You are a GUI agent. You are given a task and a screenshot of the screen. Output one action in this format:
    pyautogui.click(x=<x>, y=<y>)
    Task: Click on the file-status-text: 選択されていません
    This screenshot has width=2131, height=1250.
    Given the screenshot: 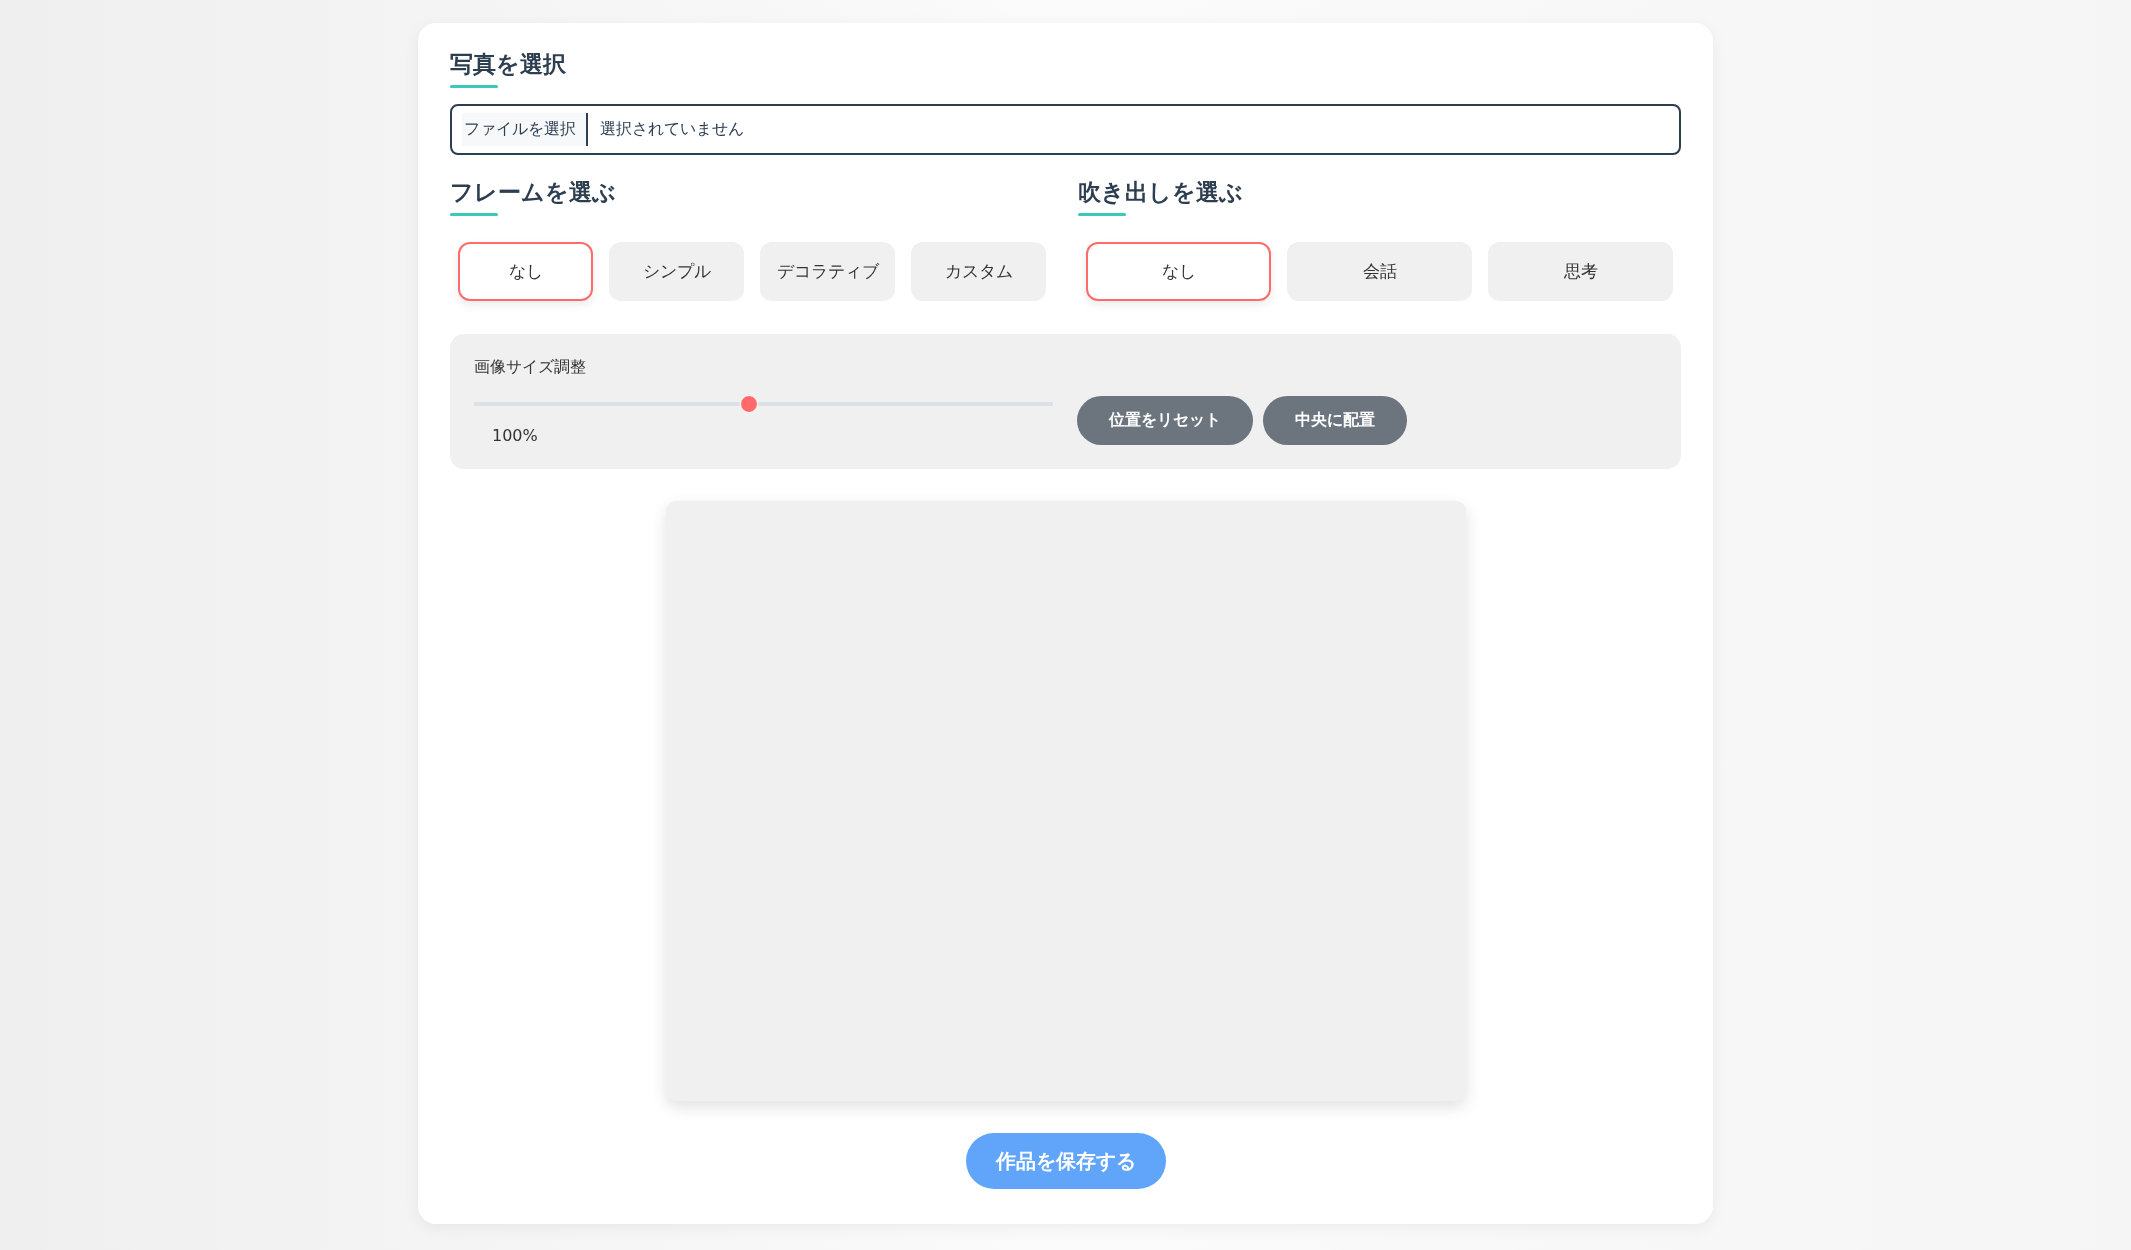 What is the action you would take?
    pyautogui.click(x=671, y=129)
    